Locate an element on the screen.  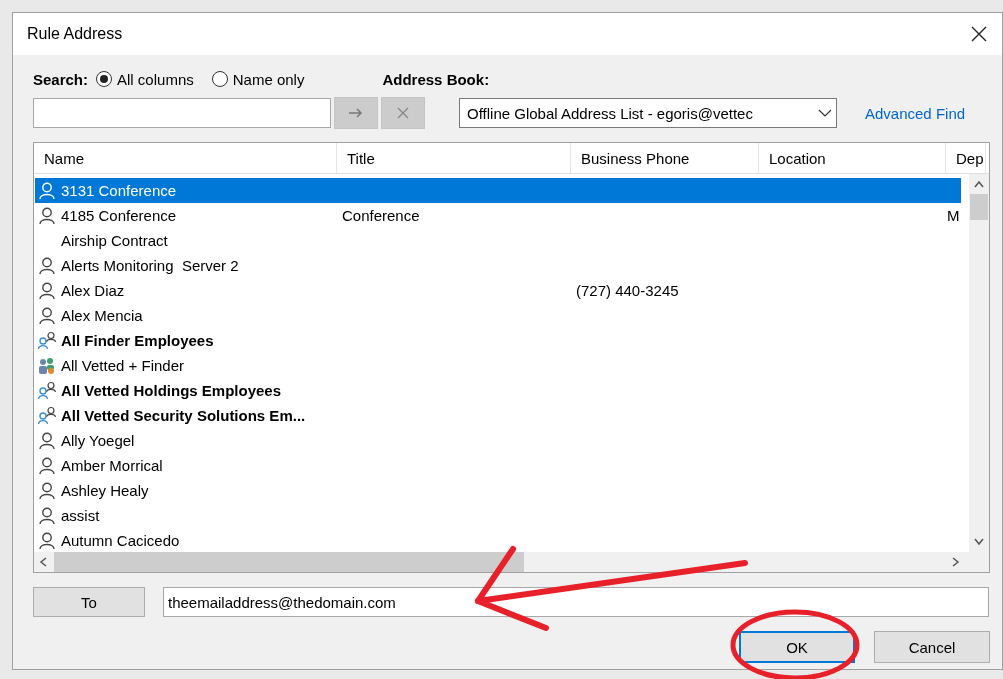
table-cell: M is located at coordinates (953, 215).